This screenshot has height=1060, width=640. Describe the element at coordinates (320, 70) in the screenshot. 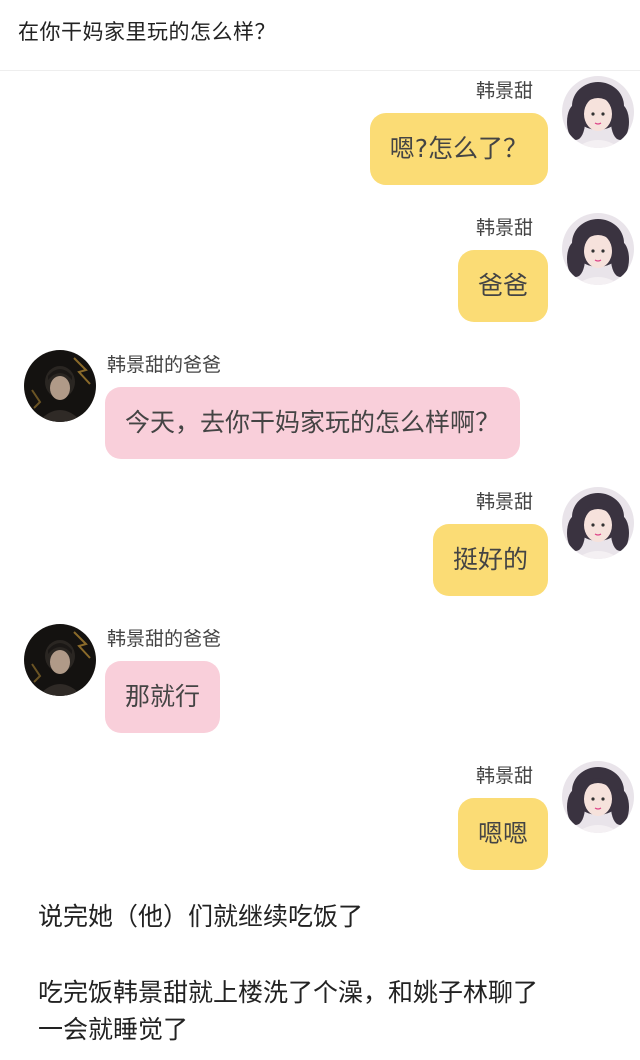

I see `header-divider` at that location.